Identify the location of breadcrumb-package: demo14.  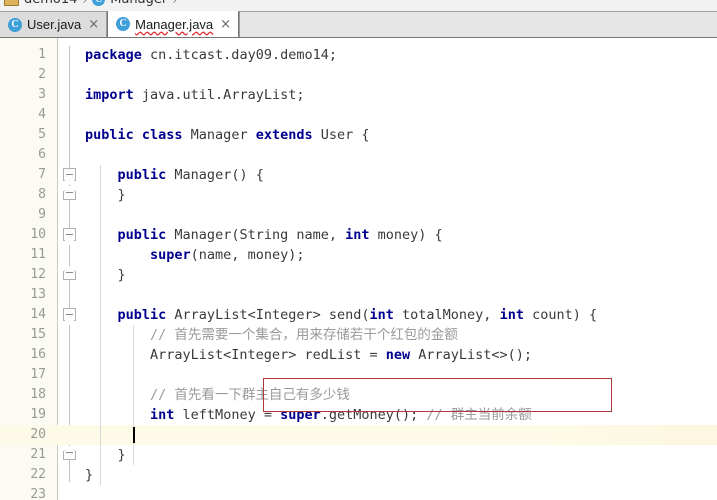
(50, 3).